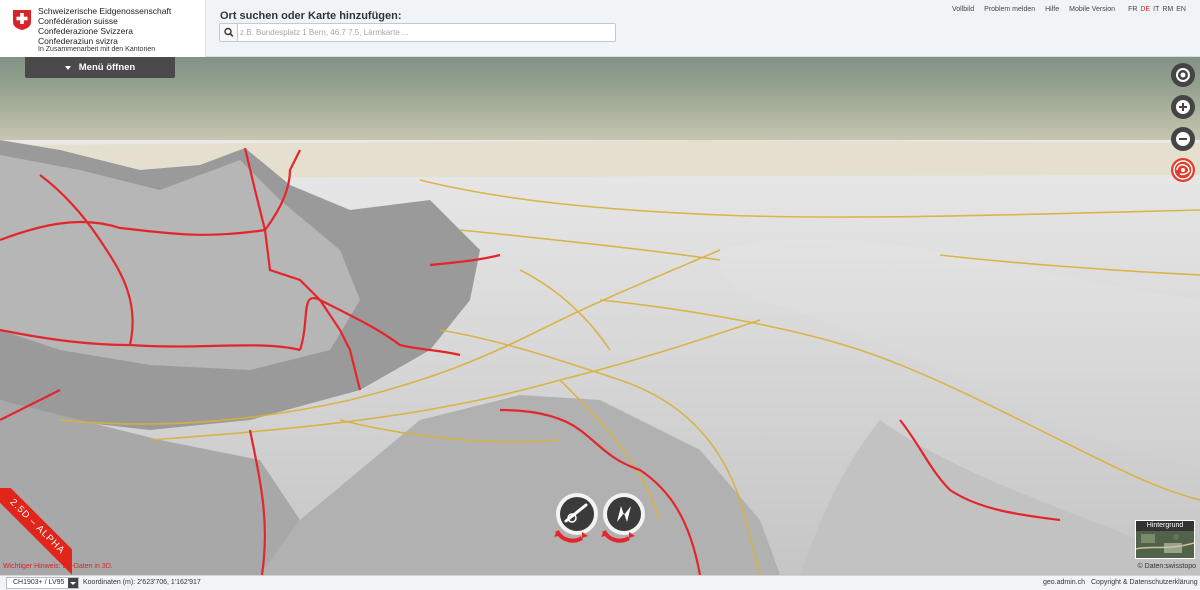 The width and height of the screenshot is (1200, 590). I want to click on fullscreen-link: Vollbild, so click(963, 9).